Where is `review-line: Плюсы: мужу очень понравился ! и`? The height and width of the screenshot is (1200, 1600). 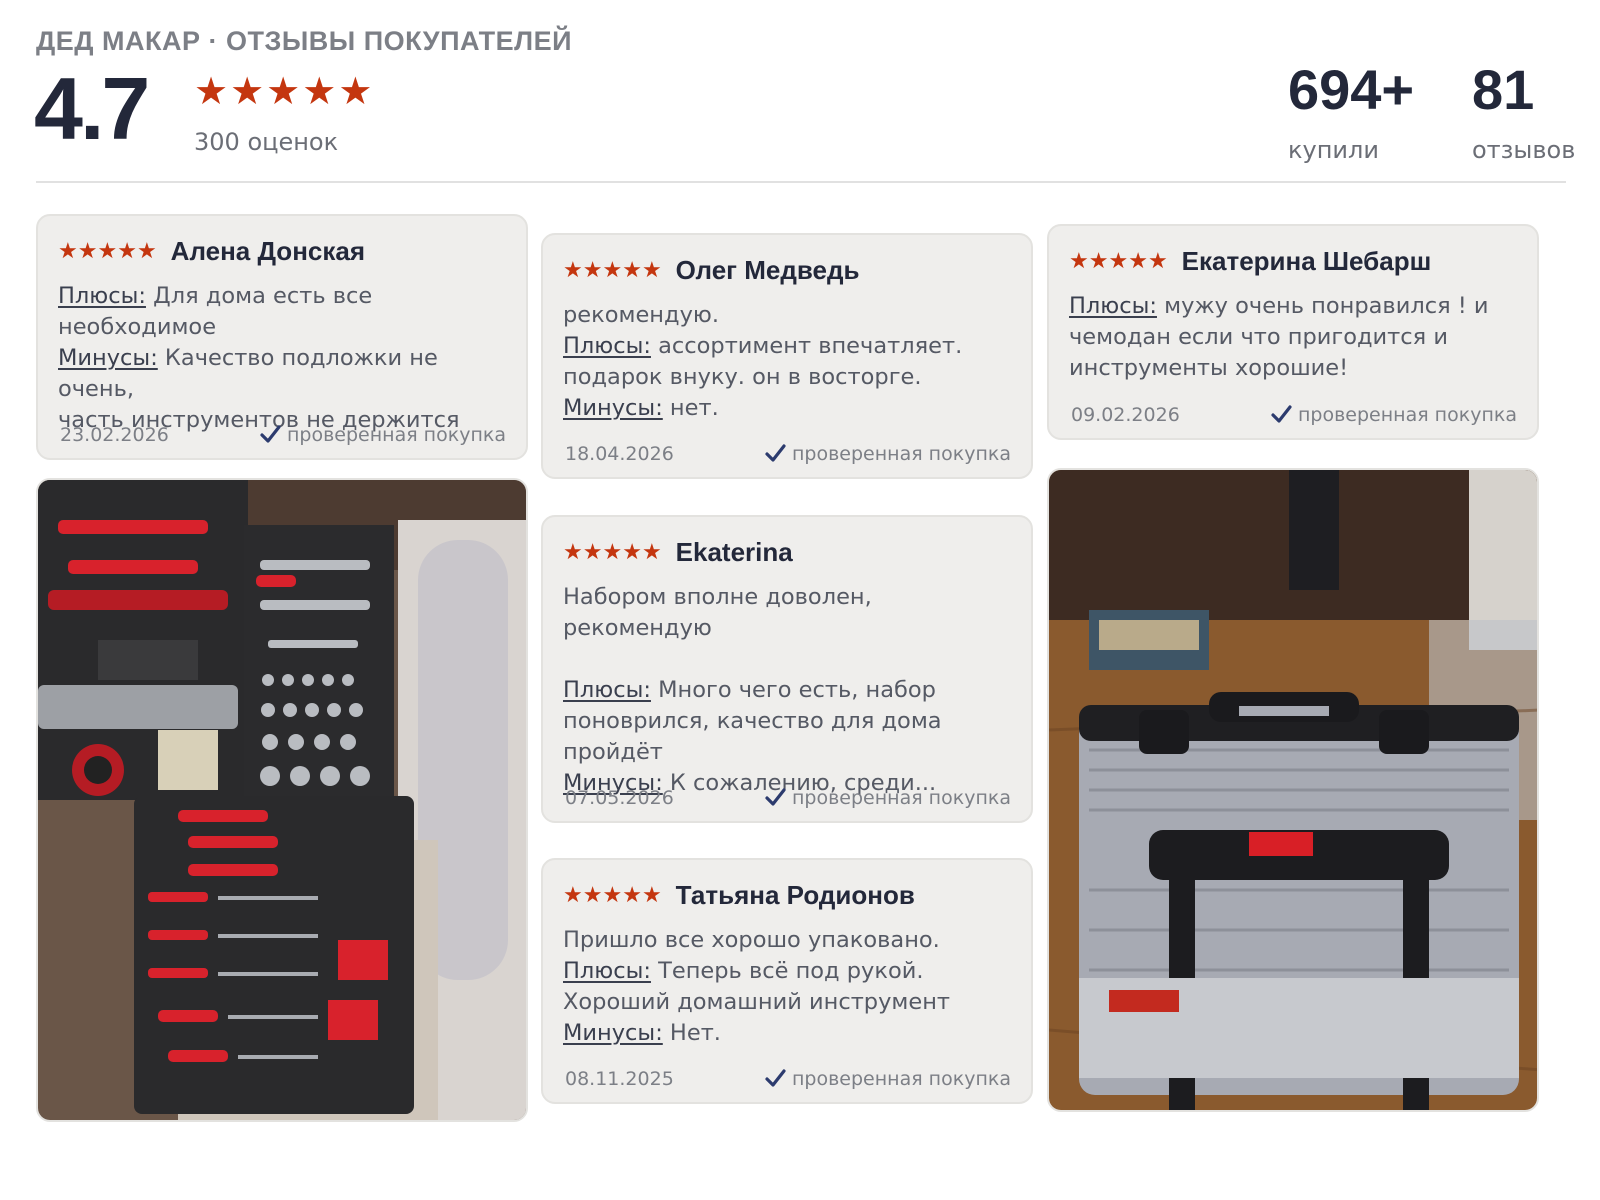
review-line: Плюсы: мужу очень понравился ! и is located at coordinates (1293, 306).